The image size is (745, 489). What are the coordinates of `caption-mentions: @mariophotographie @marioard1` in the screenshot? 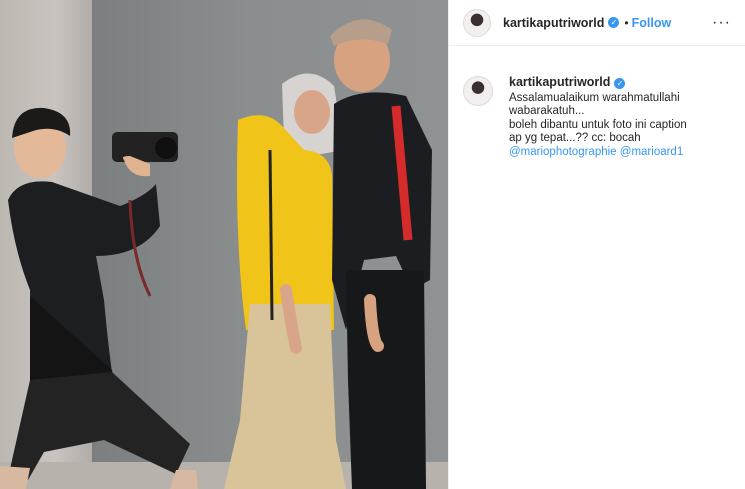 It's located at (620, 153).